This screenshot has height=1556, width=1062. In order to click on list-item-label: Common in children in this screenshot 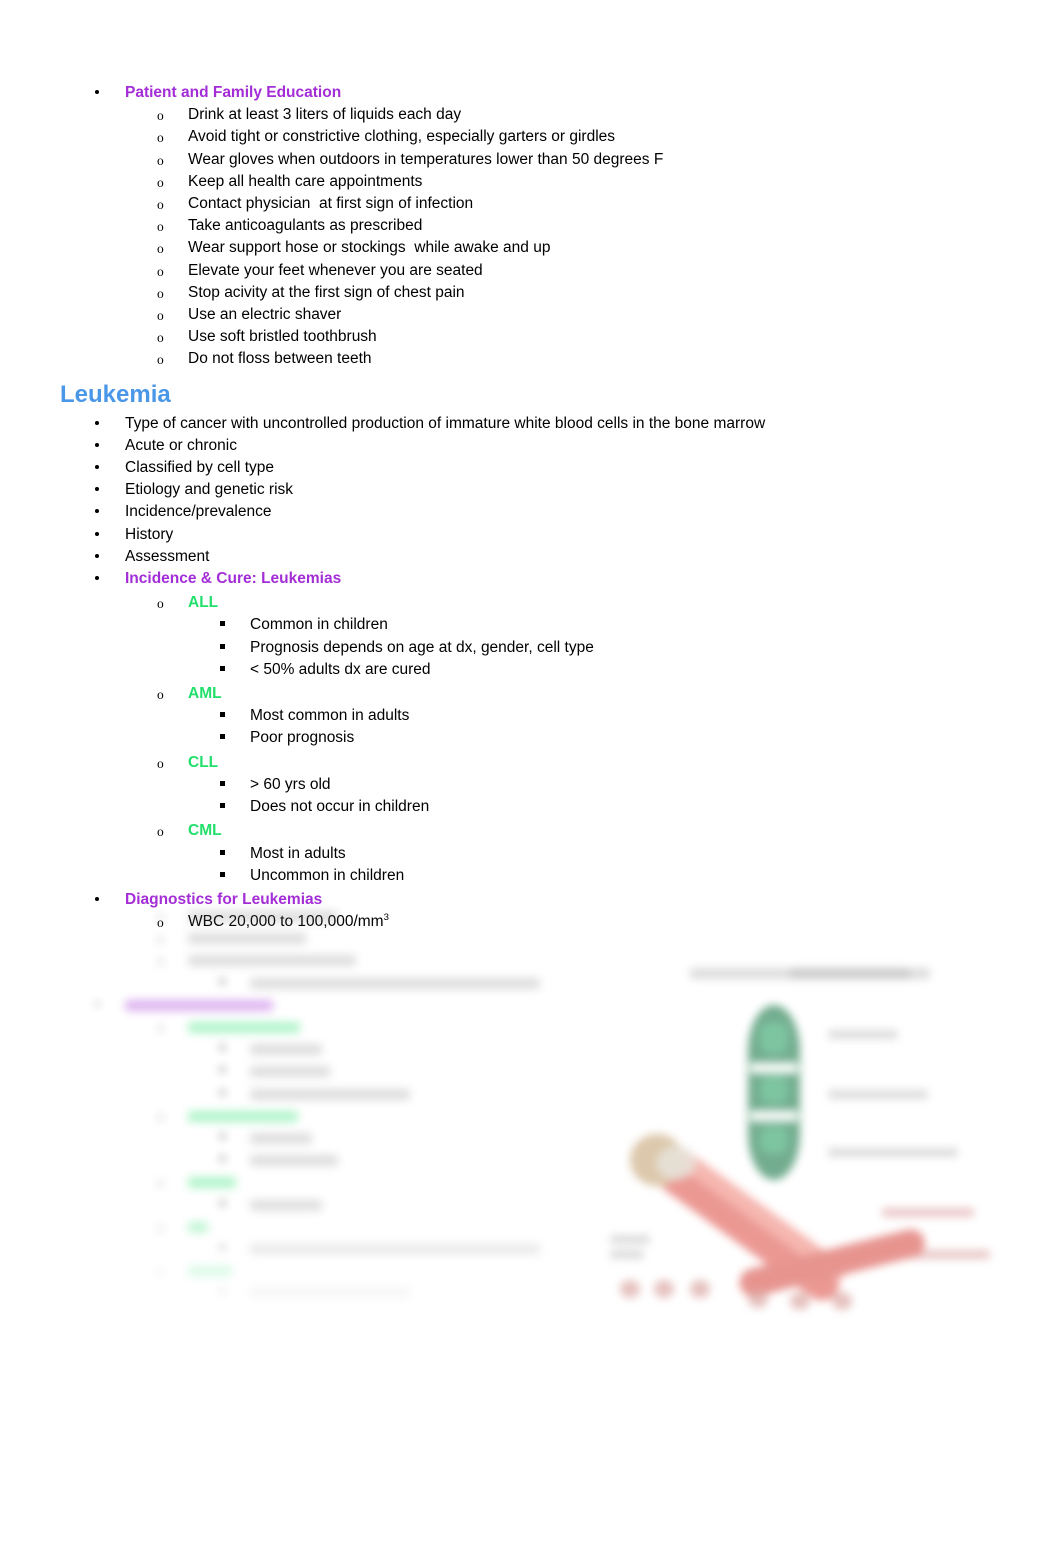, I will do `click(319, 625)`.